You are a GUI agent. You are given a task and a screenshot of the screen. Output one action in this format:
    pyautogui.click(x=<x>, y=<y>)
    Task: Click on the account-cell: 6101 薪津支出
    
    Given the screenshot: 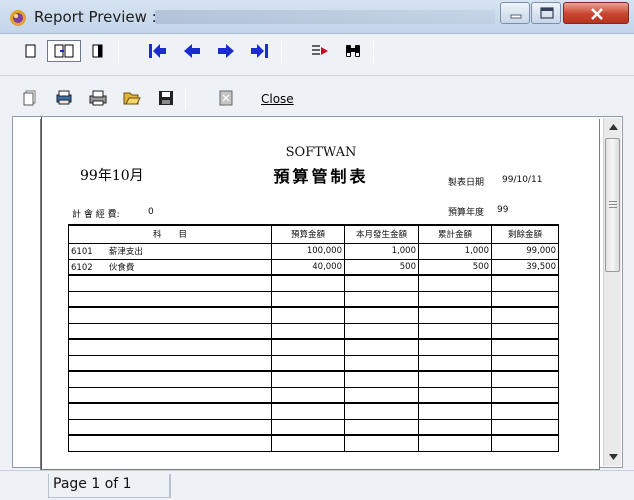 What is the action you would take?
    pyautogui.click(x=170, y=251)
    